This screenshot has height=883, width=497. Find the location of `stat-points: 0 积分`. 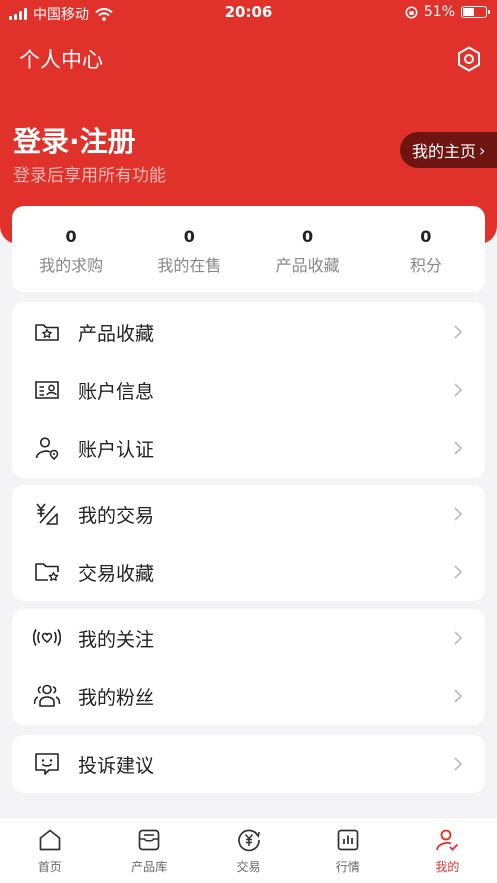

stat-points: 0 积分 is located at coordinates (426, 249).